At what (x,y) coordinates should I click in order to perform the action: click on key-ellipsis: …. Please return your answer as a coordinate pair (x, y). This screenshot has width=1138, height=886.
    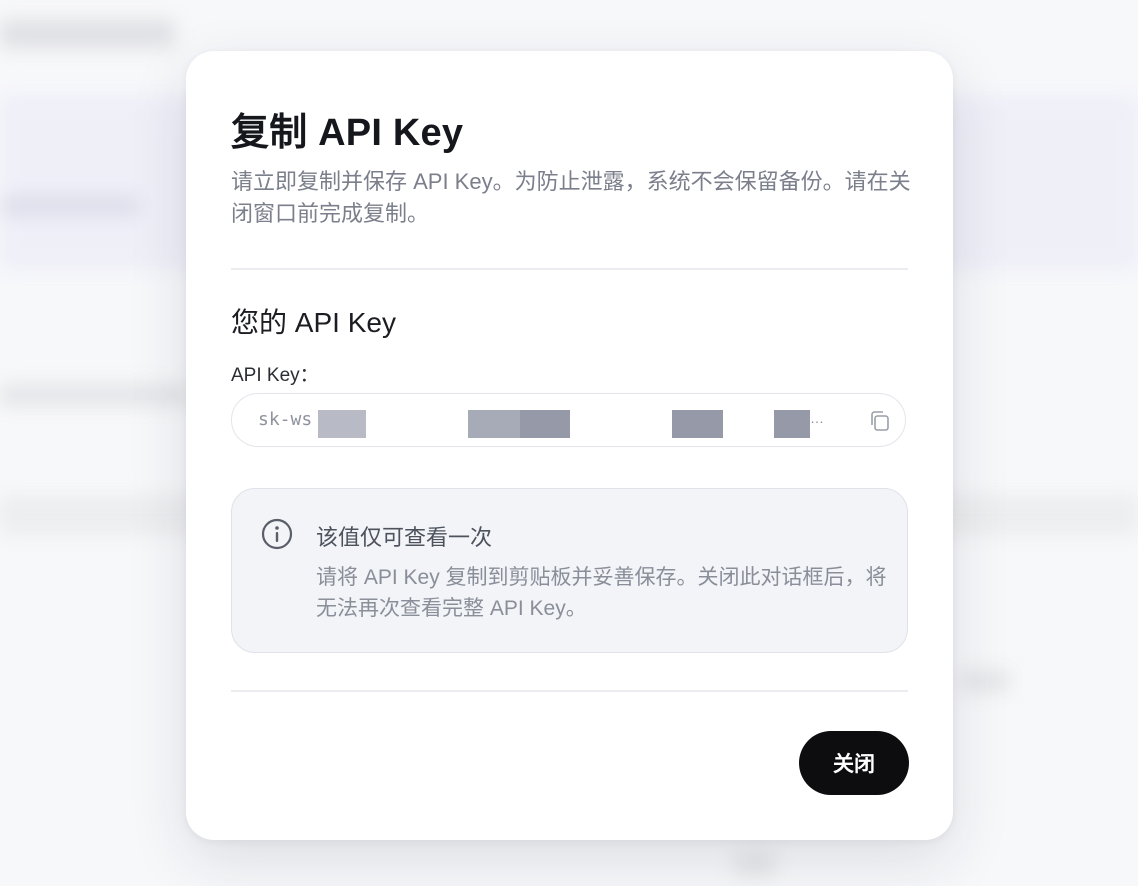
    Looking at the image, I should click on (817, 418).